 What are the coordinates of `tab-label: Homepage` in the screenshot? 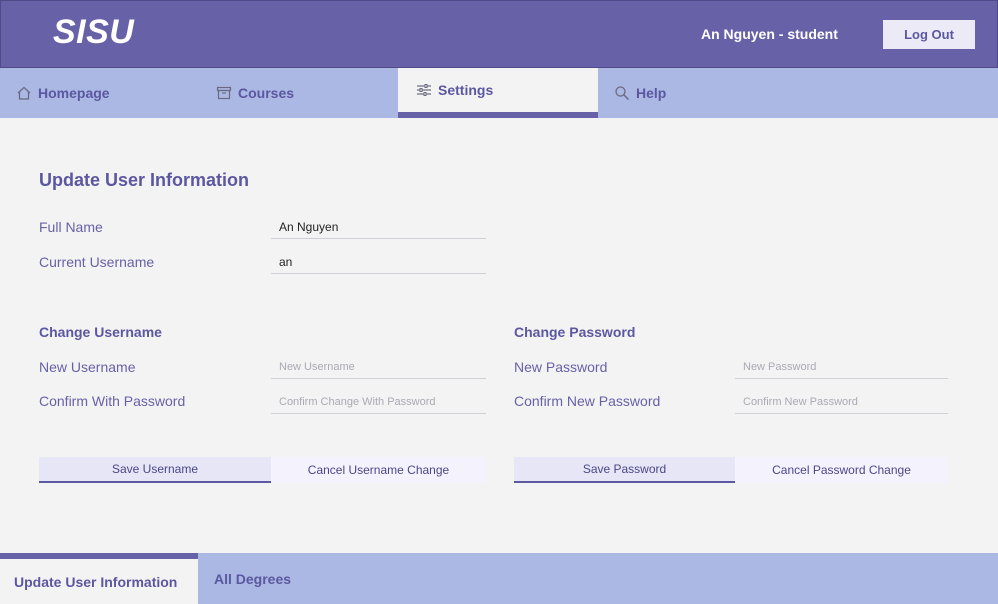 It's located at (74, 93).